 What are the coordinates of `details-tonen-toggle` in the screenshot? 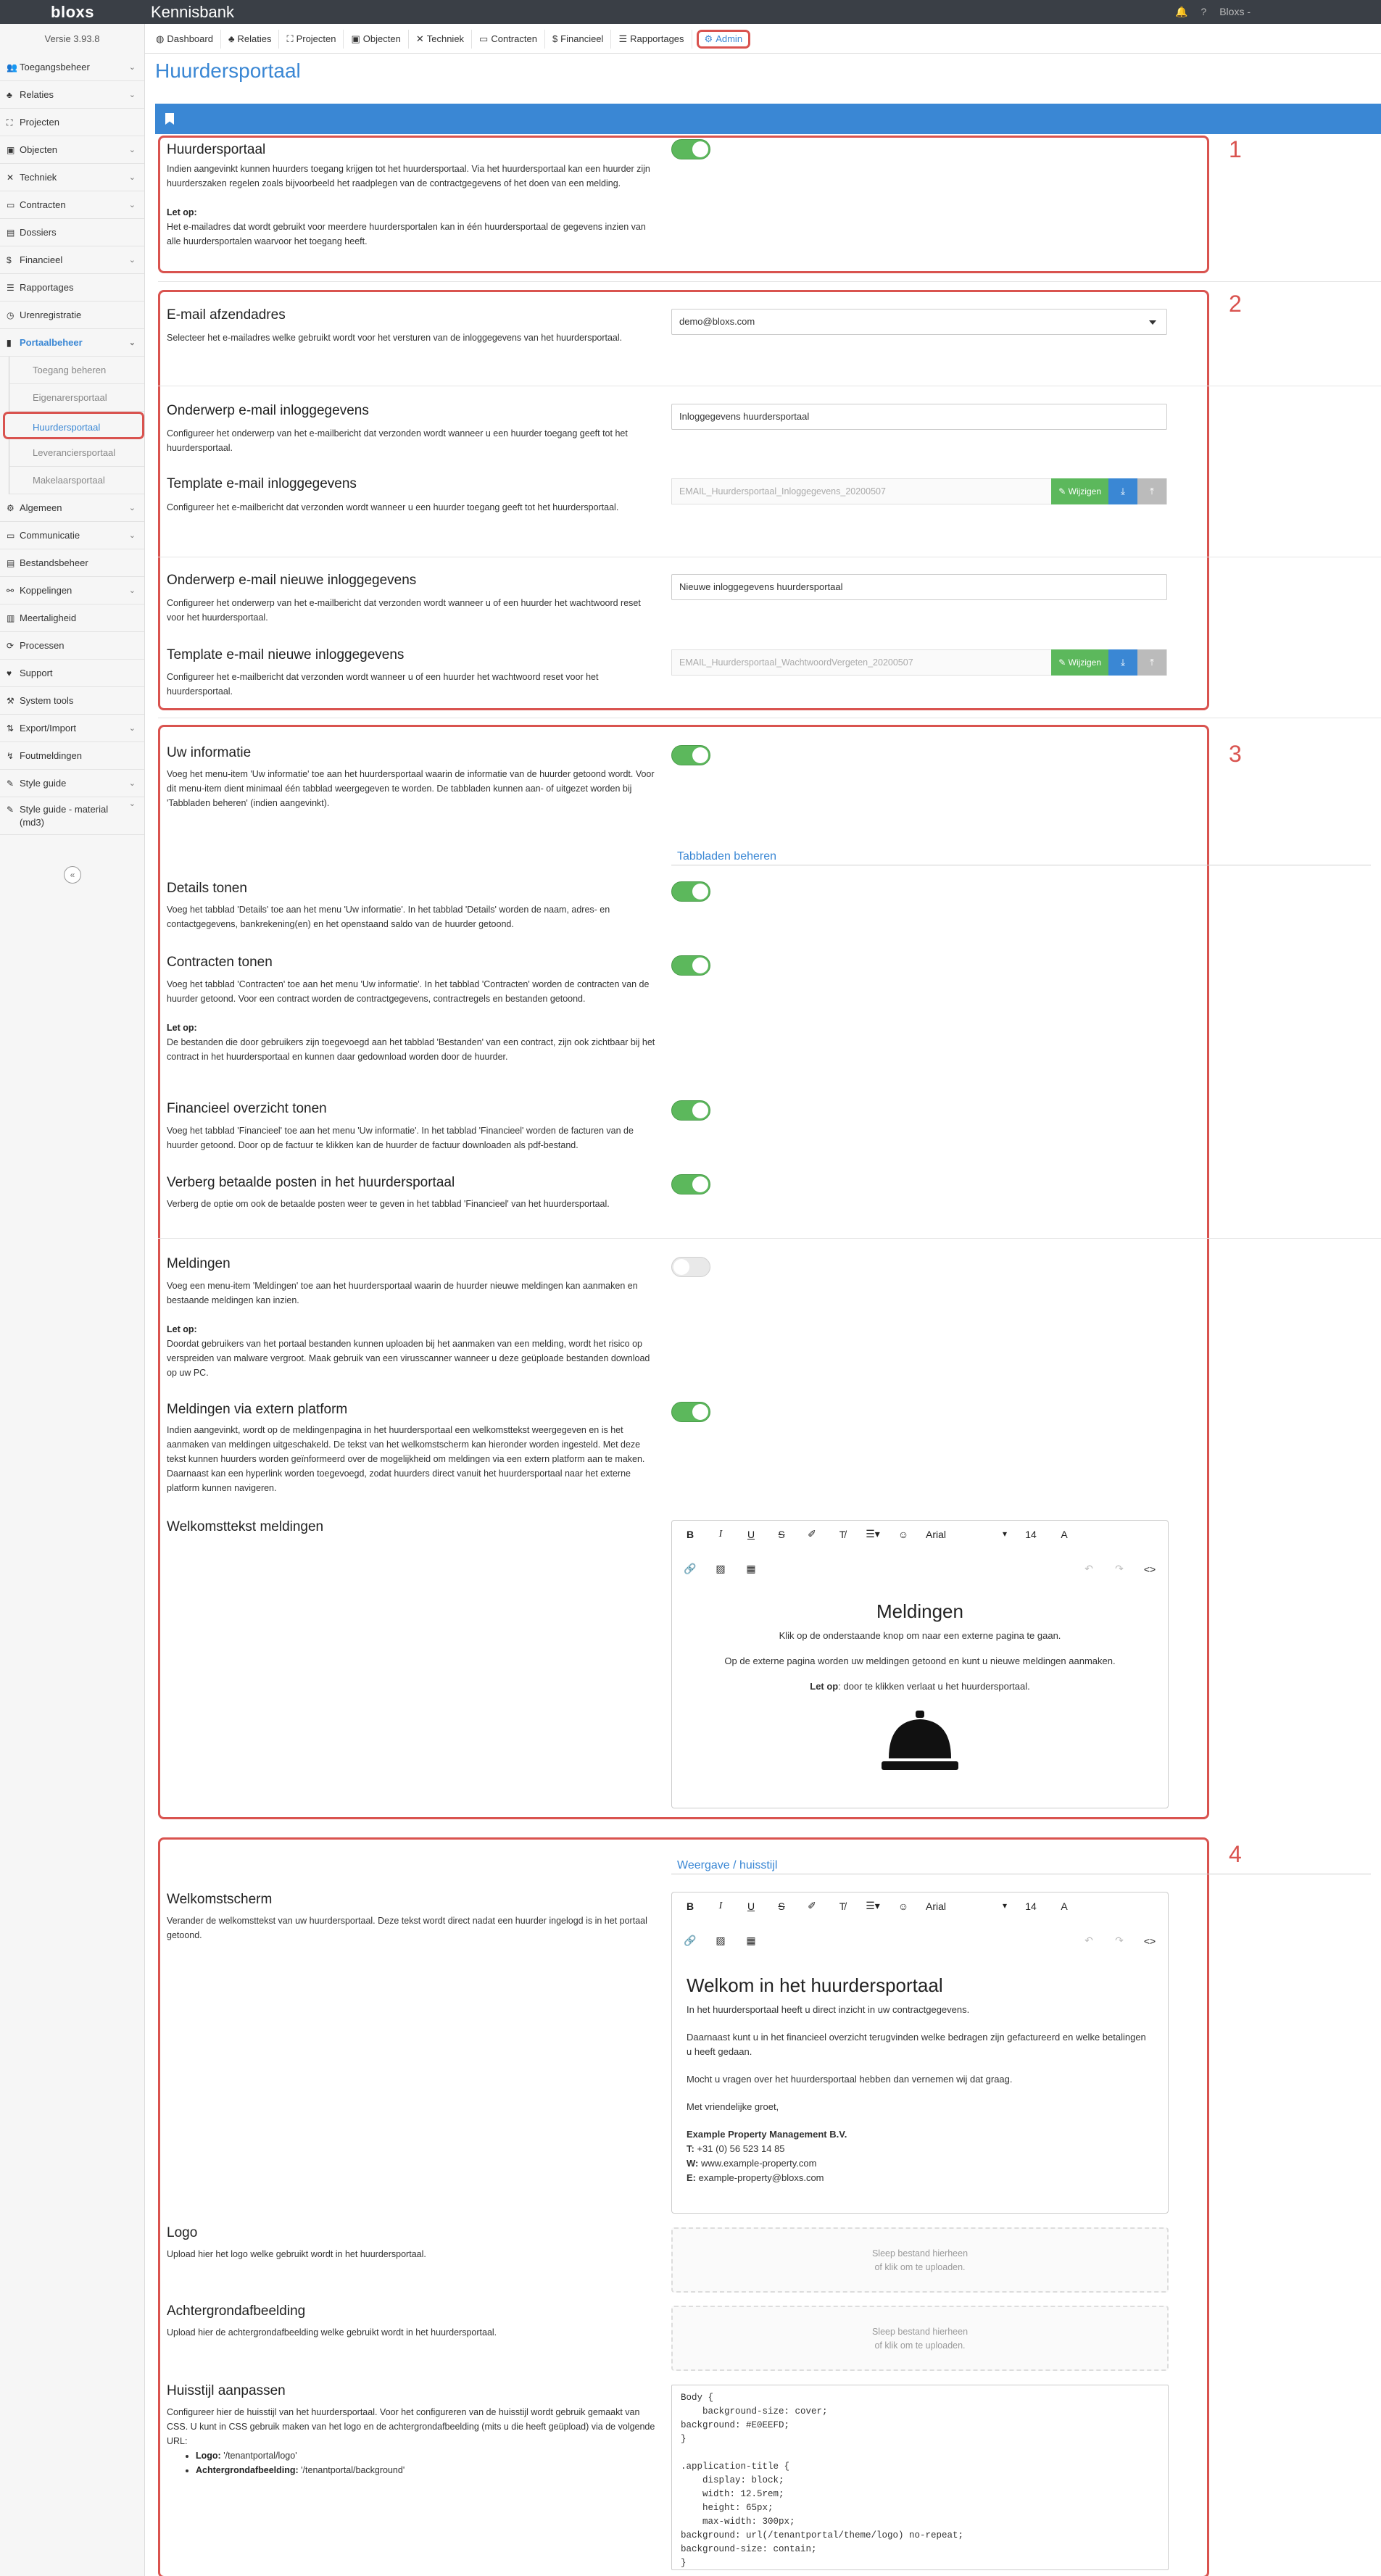 It's located at (690, 891).